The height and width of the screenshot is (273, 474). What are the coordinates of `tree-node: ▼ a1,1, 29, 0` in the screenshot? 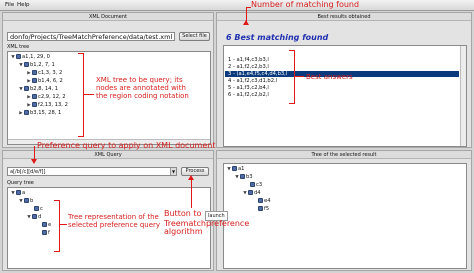 It's located at (30, 57).